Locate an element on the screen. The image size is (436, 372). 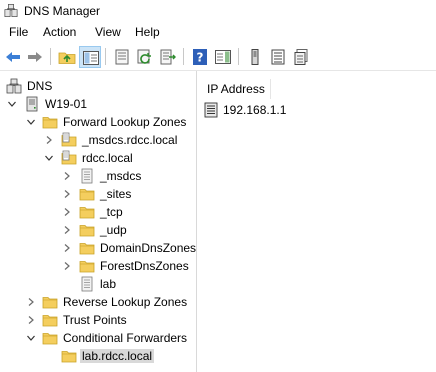
tree-node-sub-tcp: _tcp is located at coordinates (98, 212).